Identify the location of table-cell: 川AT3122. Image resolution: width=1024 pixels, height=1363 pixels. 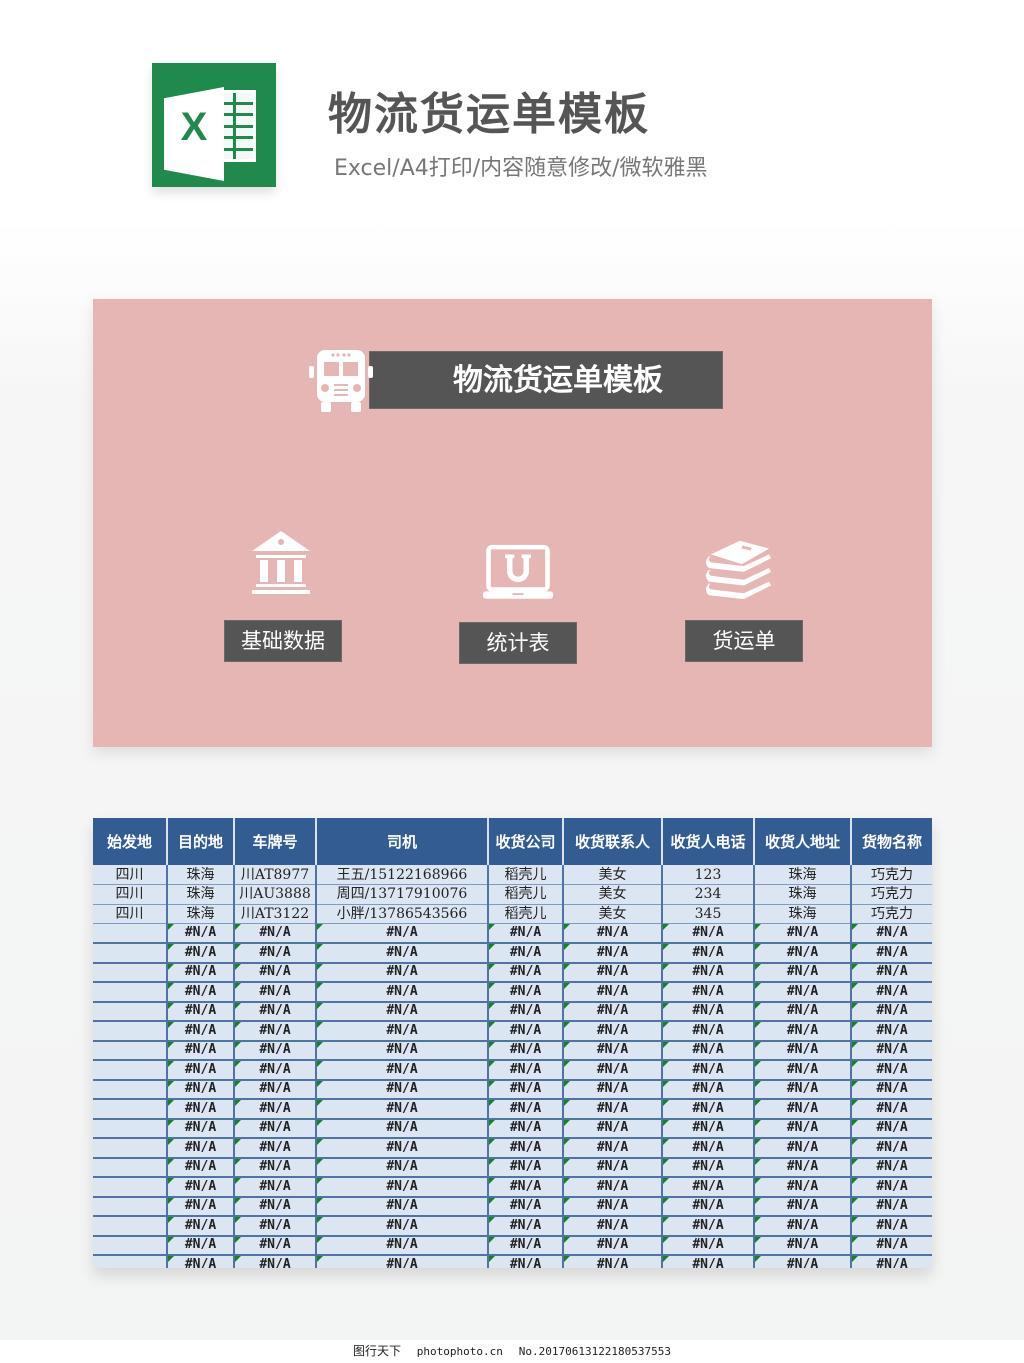
(275, 914).